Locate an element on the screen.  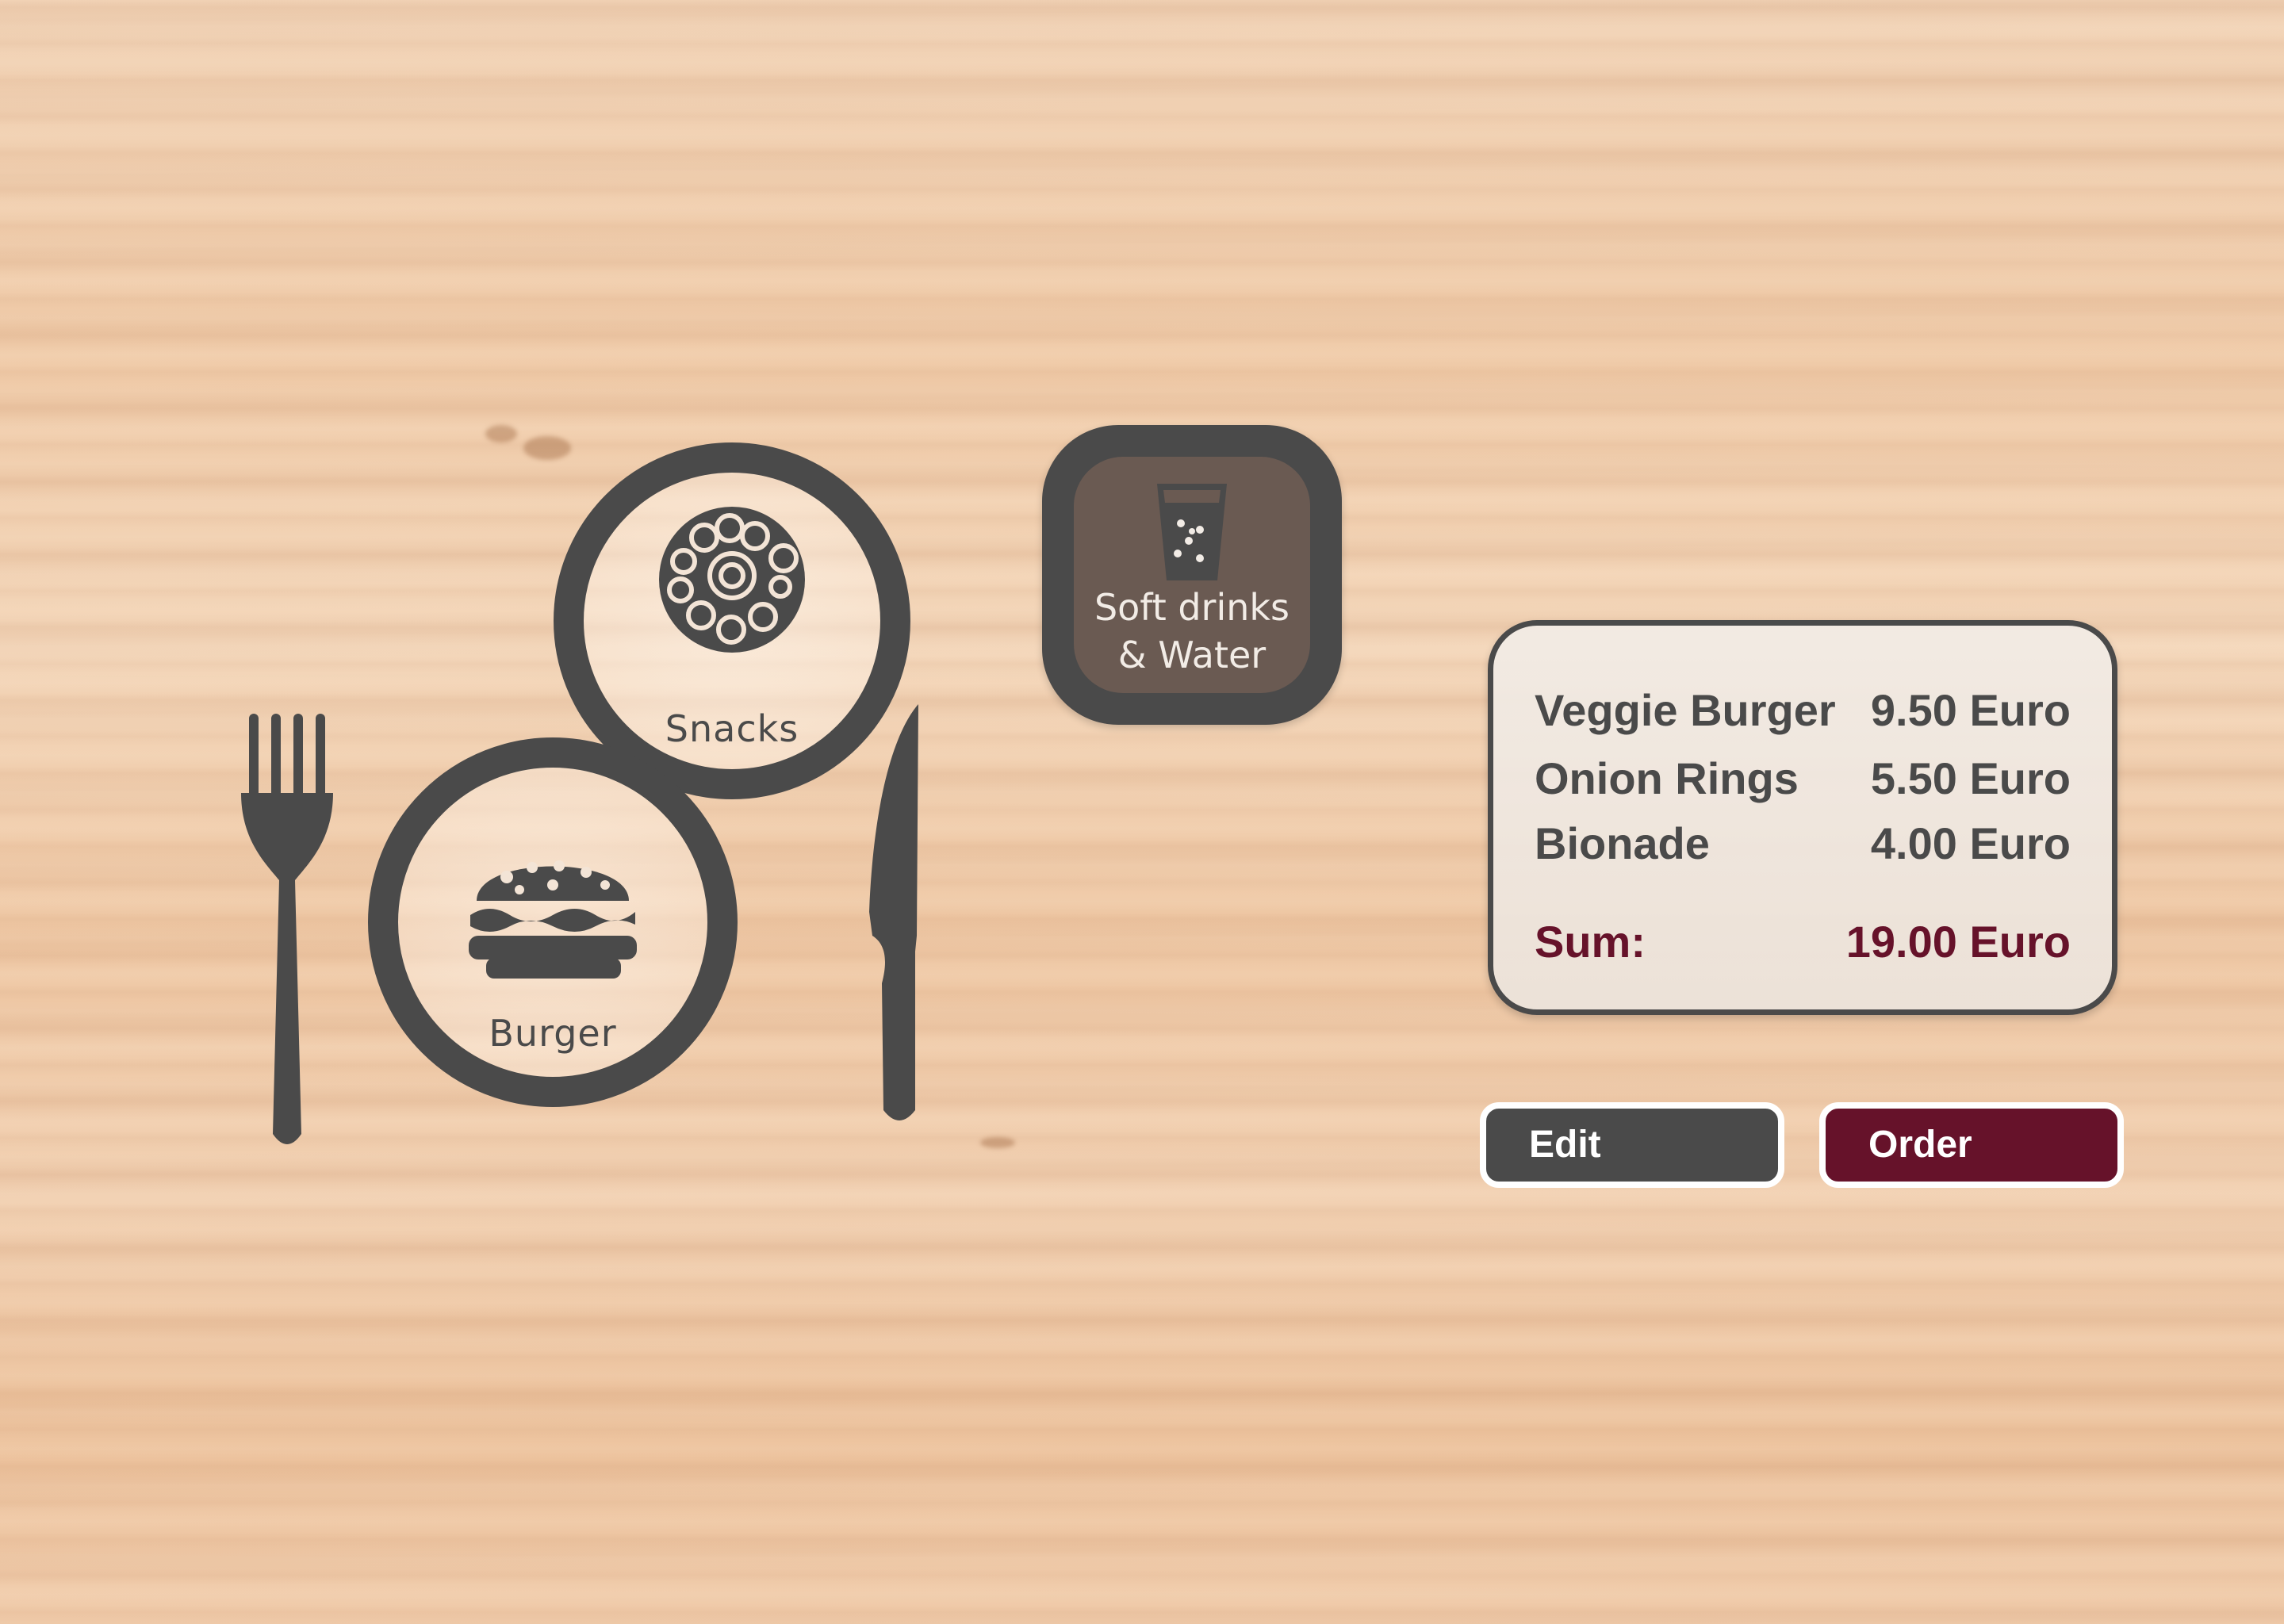
drinks-label-line1: Soft drinks is located at coordinates (1192, 607).